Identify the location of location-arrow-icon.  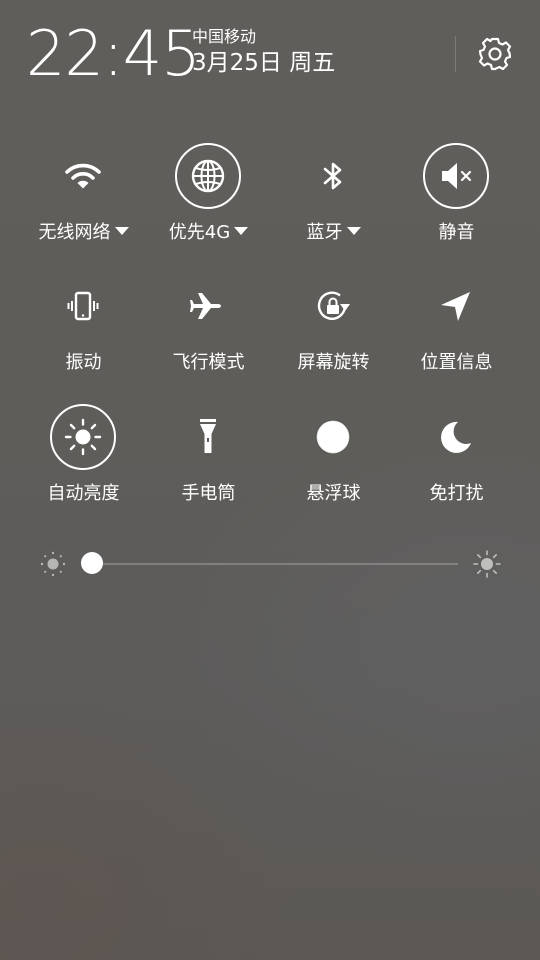
(456, 306).